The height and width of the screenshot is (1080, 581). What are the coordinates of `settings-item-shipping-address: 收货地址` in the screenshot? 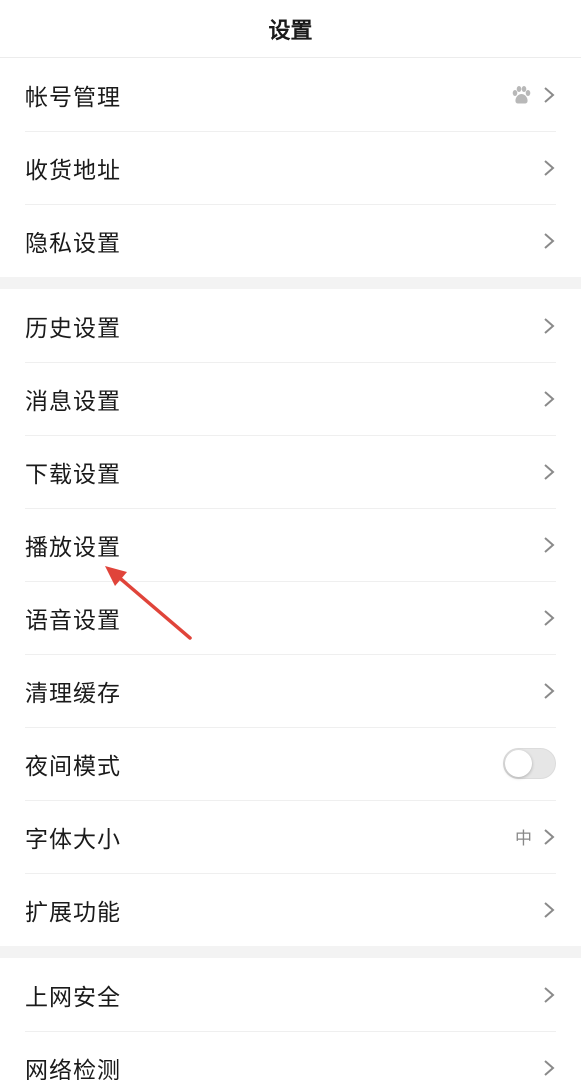 It's located at (290, 167).